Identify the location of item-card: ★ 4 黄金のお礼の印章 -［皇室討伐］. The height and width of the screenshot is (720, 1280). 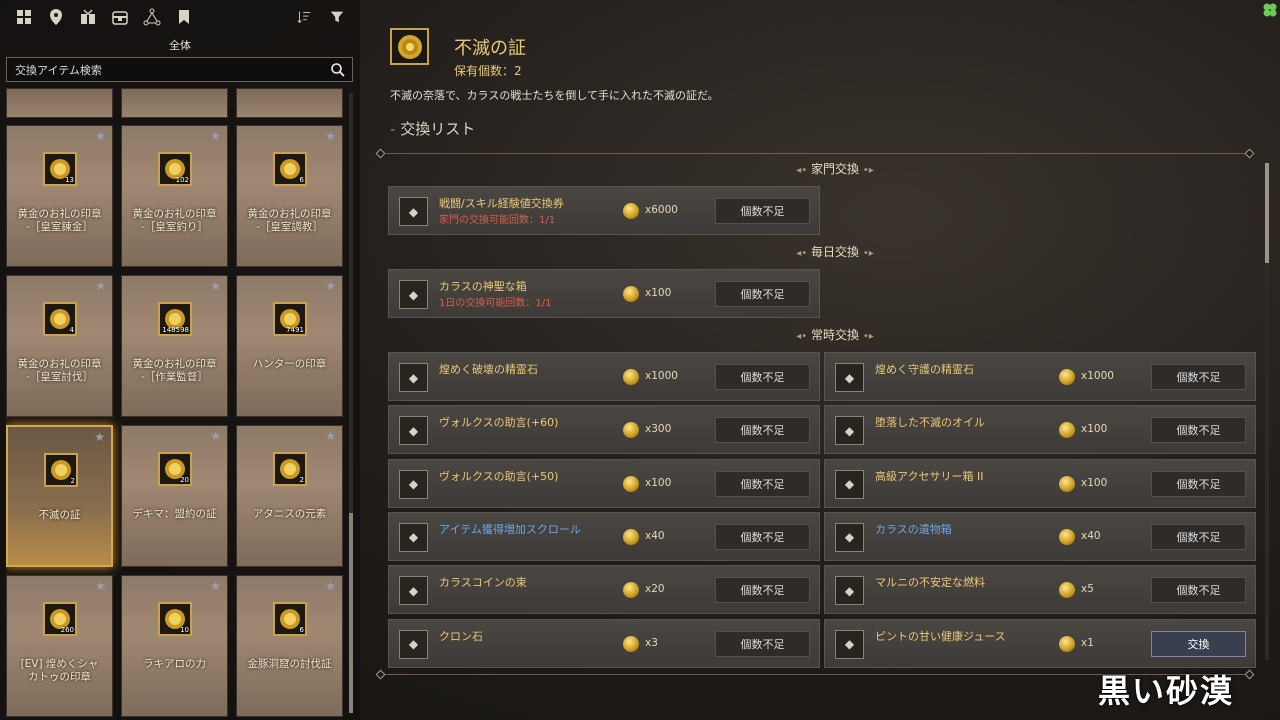
(59, 346).